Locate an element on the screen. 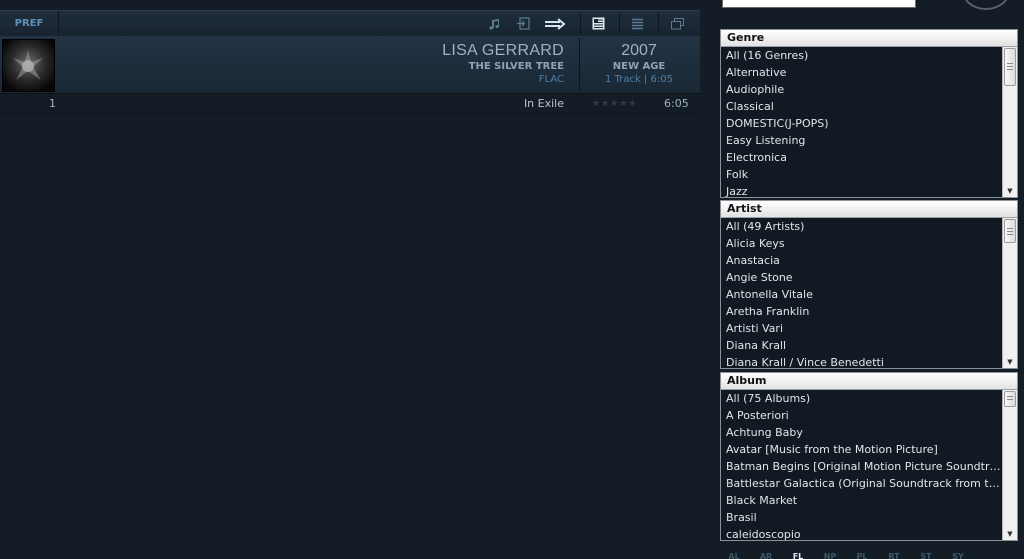  list-item: Electronica is located at coordinates (862, 157).